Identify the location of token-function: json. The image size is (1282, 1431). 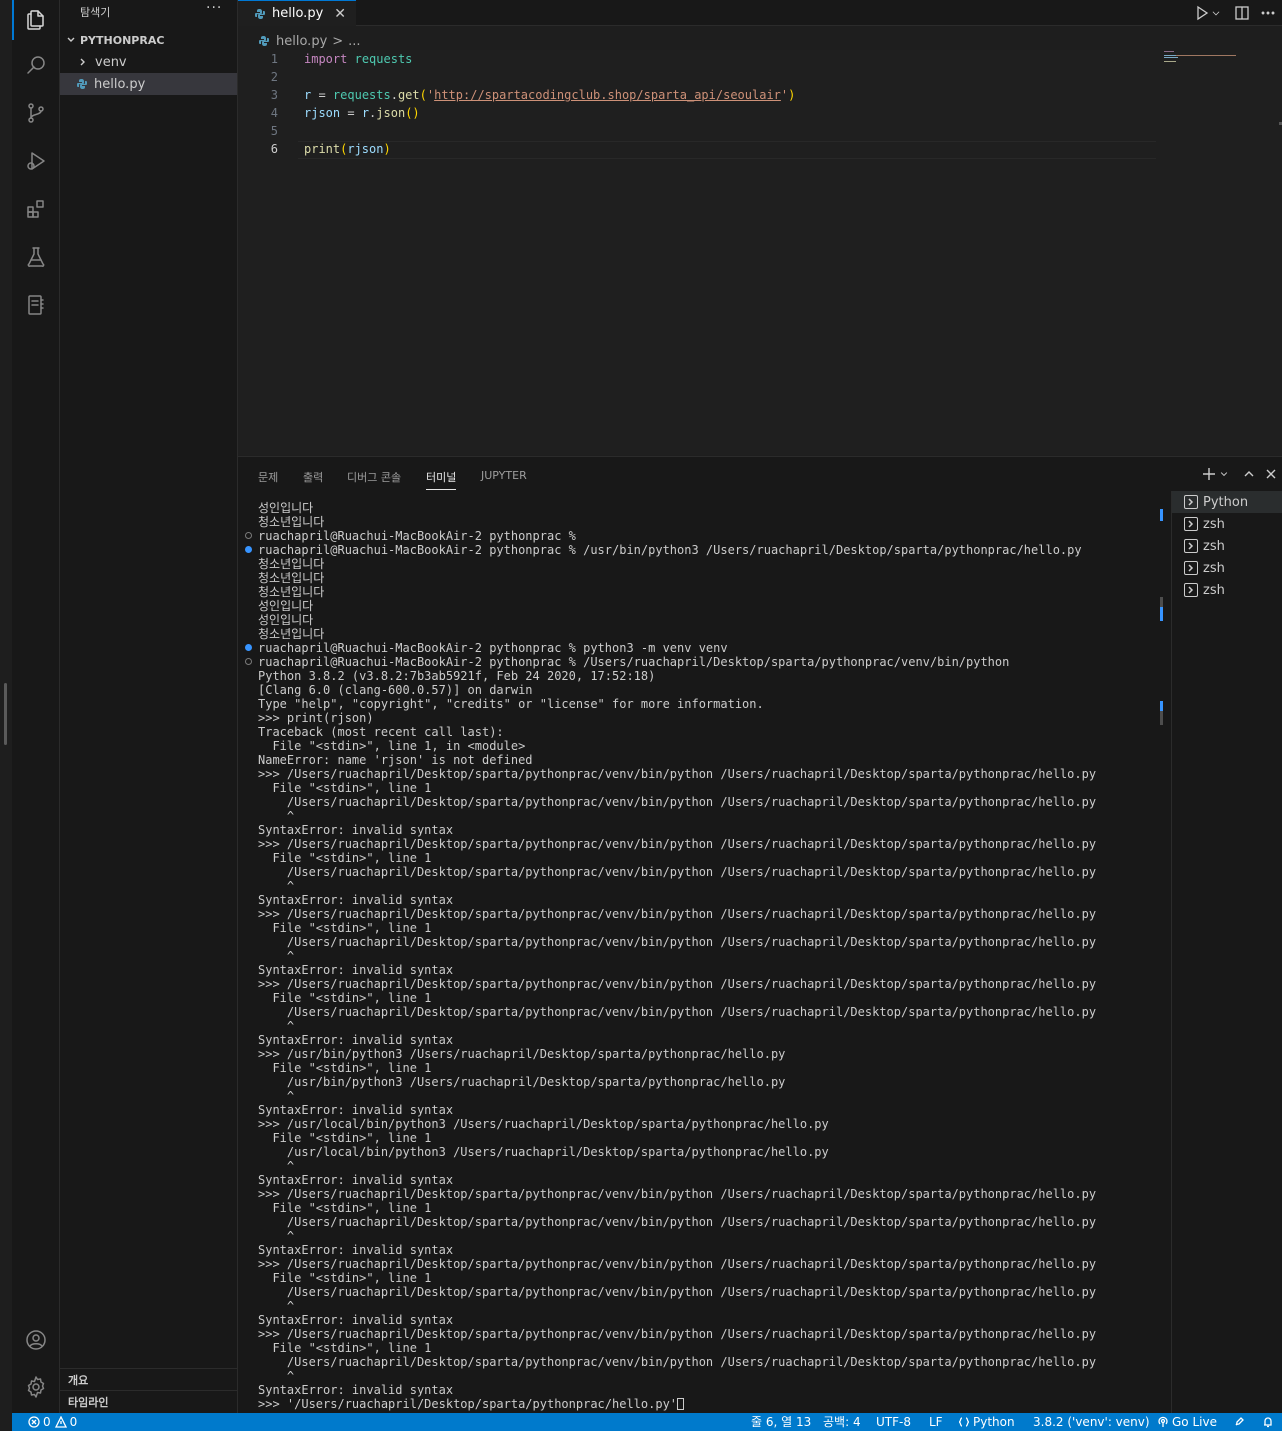
(391, 113).